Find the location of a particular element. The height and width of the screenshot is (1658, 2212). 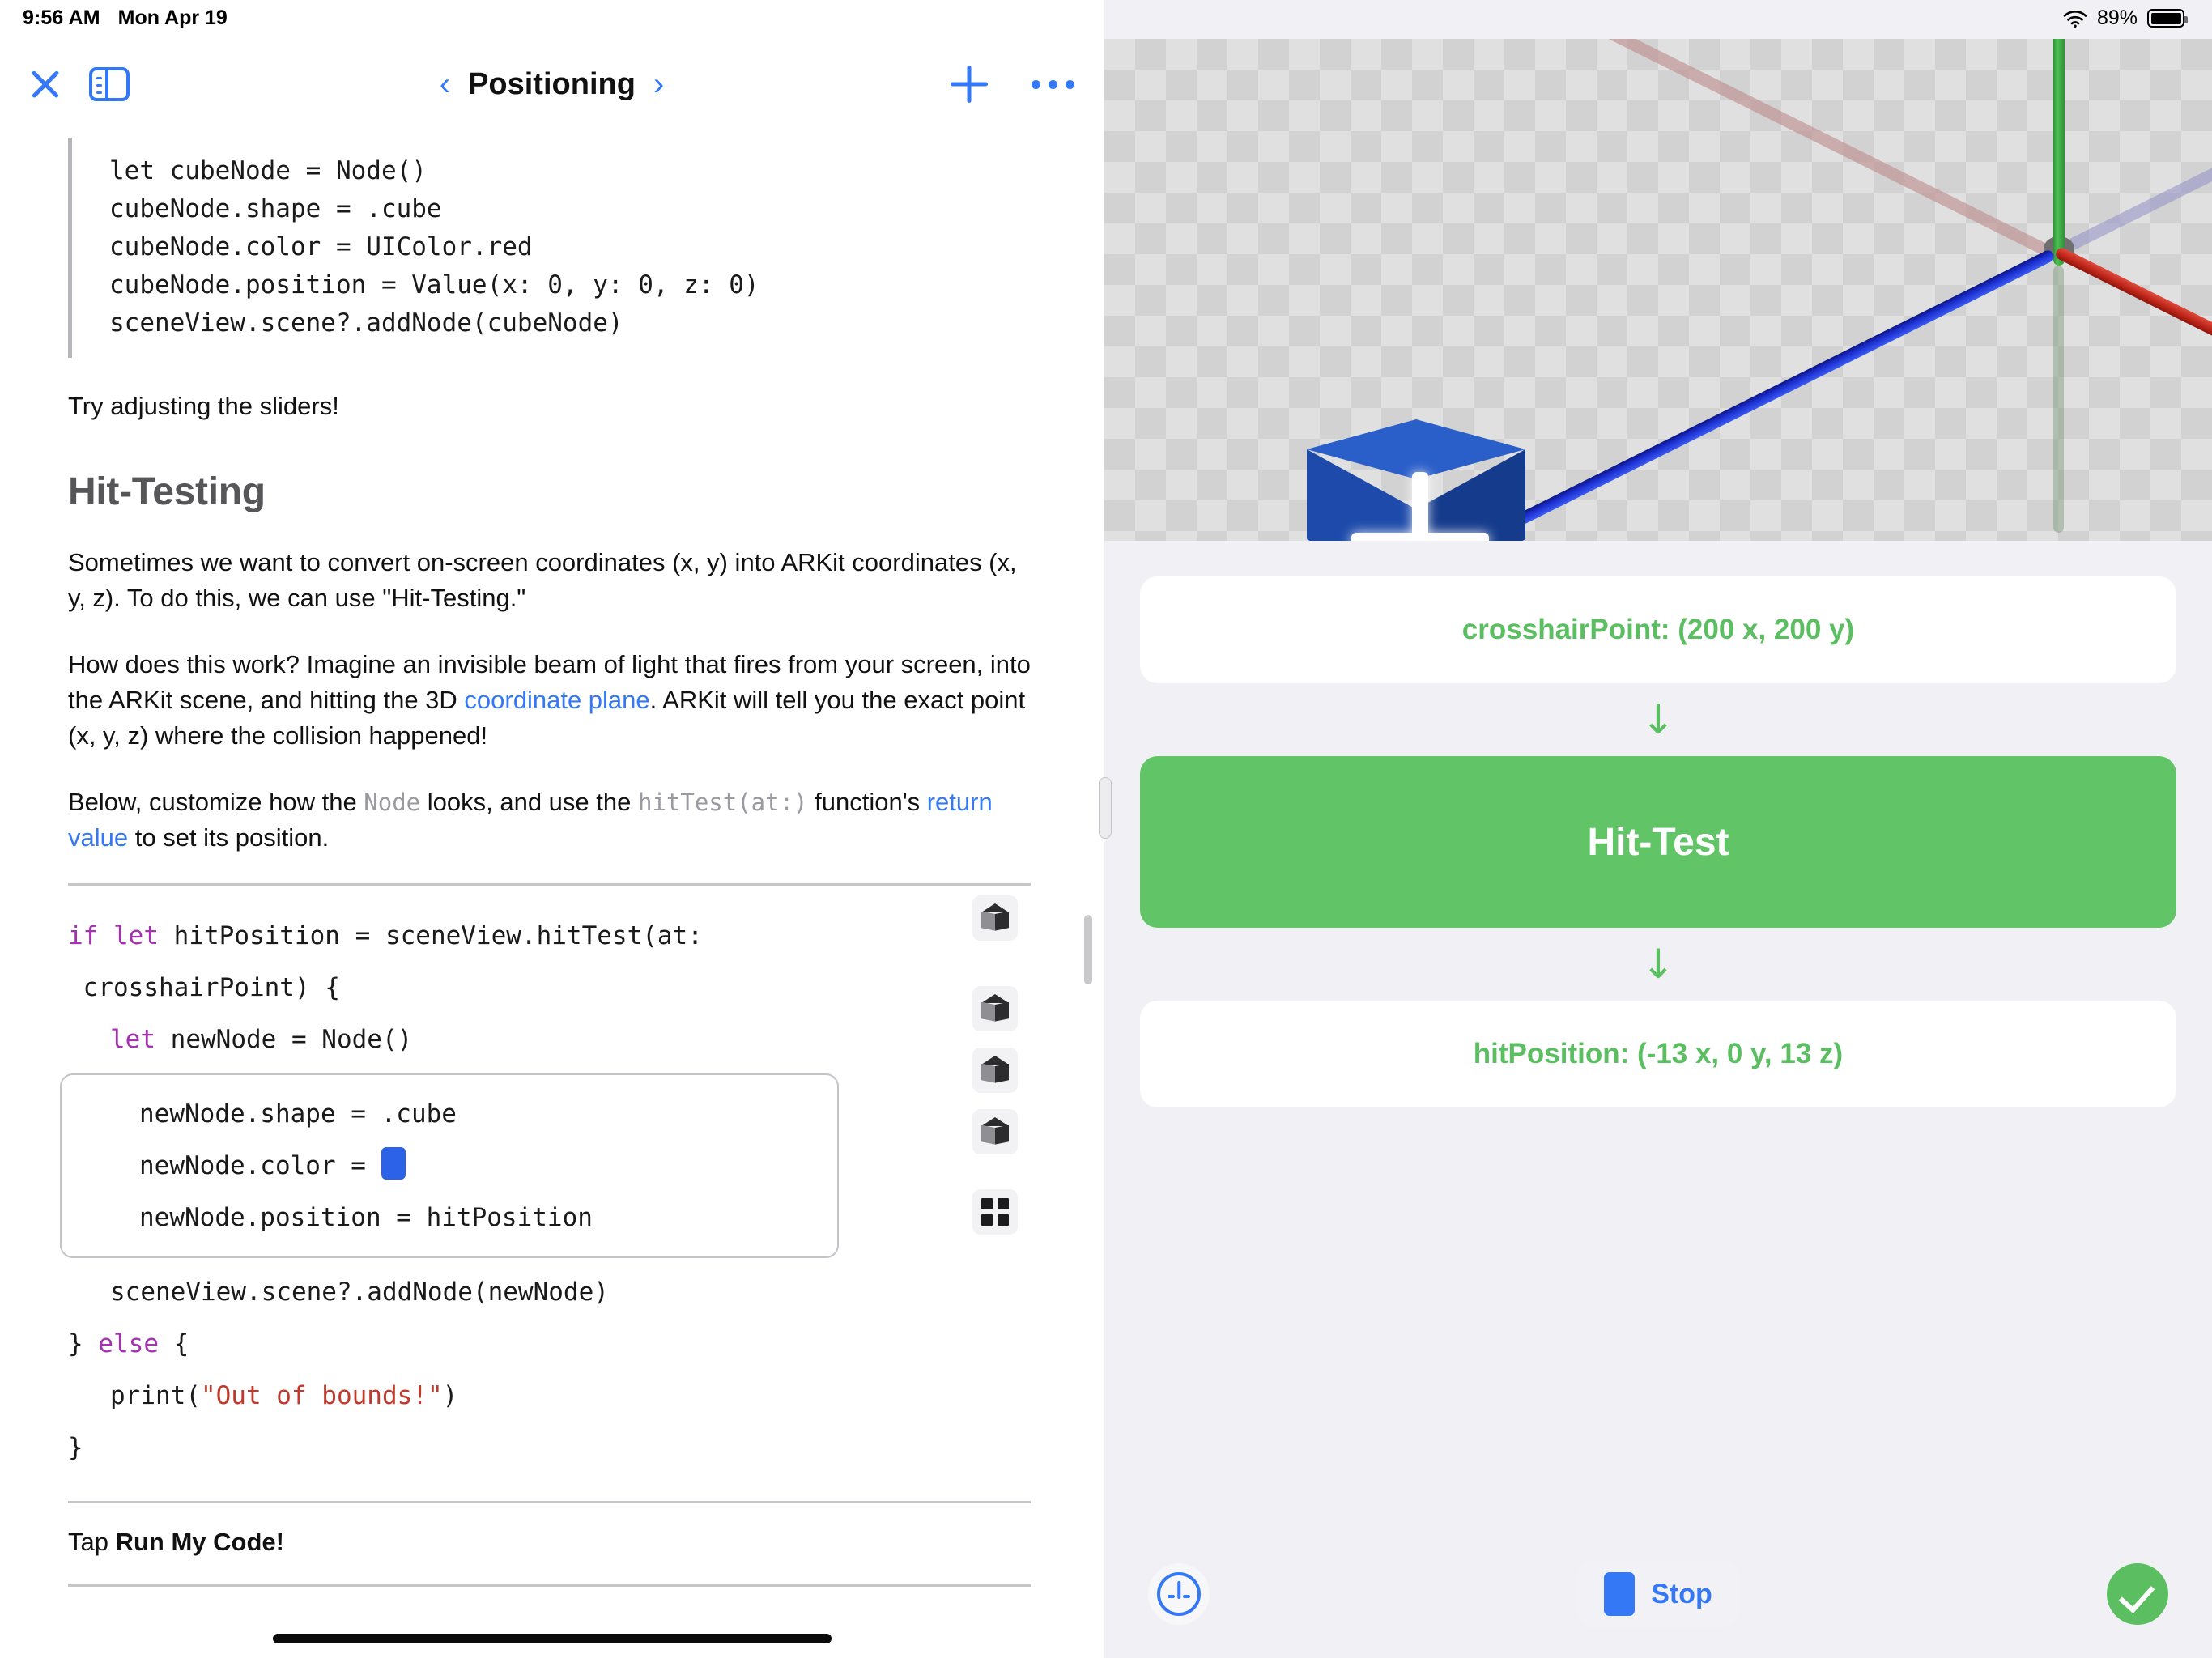

coordinate-plane-link: coordinate plane is located at coordinates (556, 700).